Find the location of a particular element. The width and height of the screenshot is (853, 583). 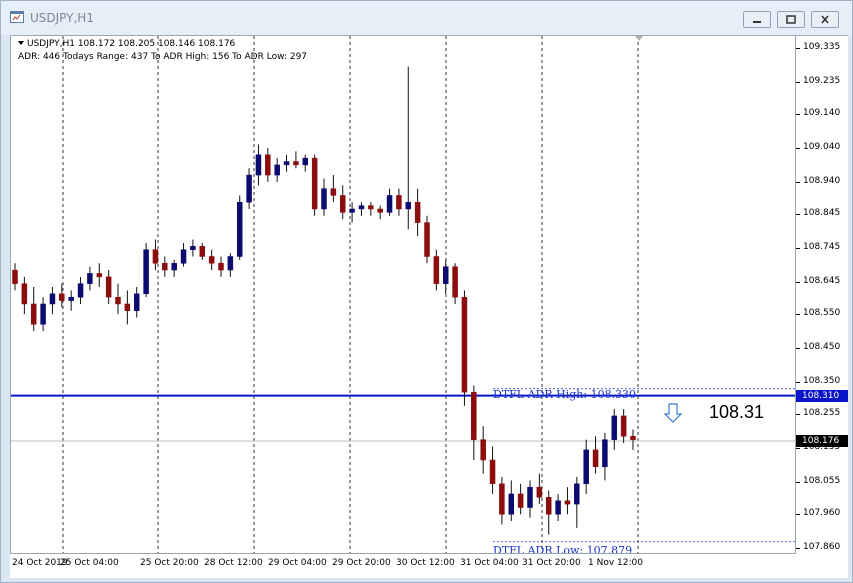

price-tick-label: 108.745 is located at coordinates (822, 247).